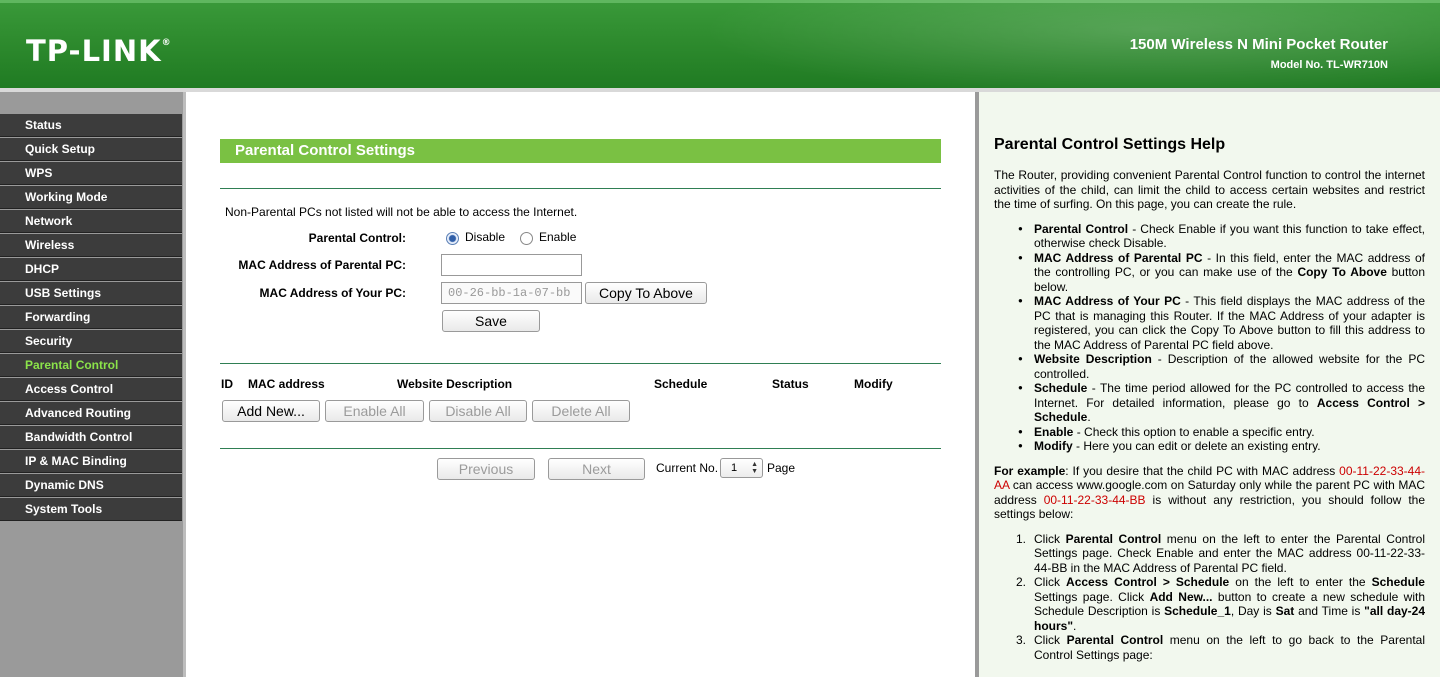 The width and height of the screenshot is (1440, 677). Describe the element at coordinates (486, 469) in the screenshot. I see `previous-button: Previous` at that location.